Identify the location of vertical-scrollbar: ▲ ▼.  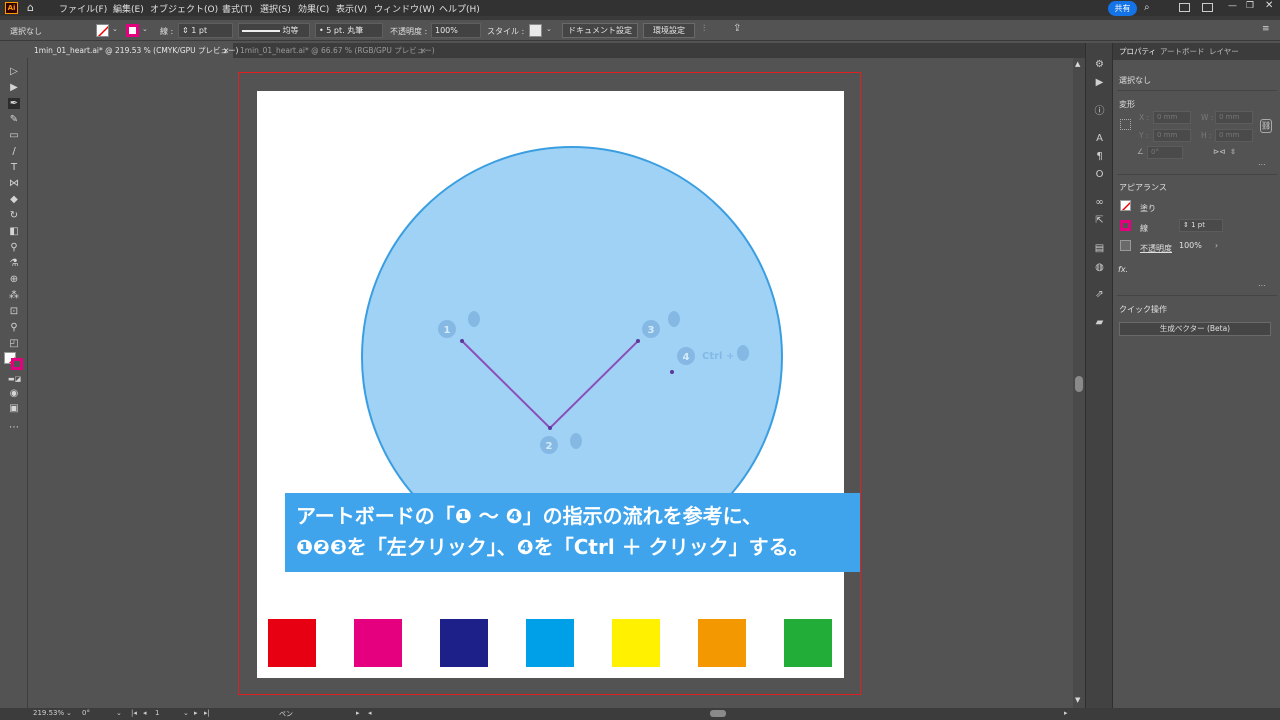
(1079, 383).